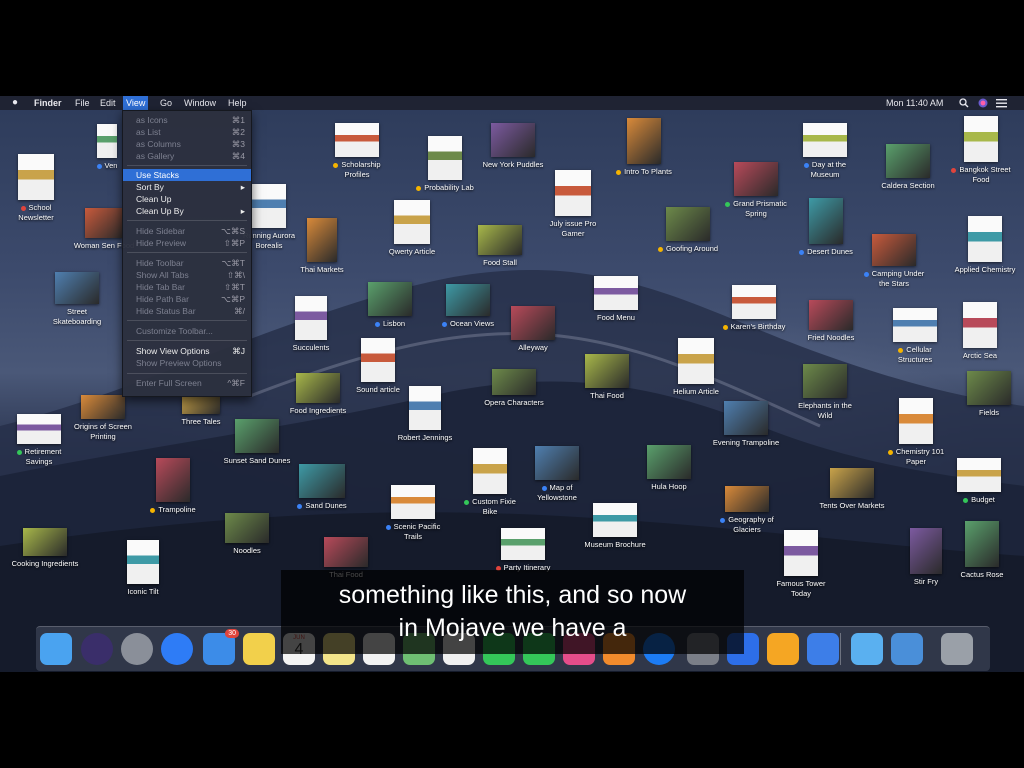  What do you see at coordinates (187, 231) in the screenshot?
I see `menu-item-hide-sidebar: Hide Sidebar ⌥⌘S` at bounding box center [187, 231].